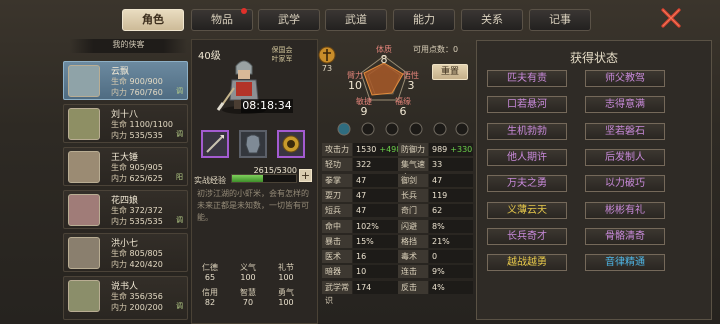 Image resolution: width=720 pixels, height=324 pixels. I want to click on weapon-slot, so click(215, 144).